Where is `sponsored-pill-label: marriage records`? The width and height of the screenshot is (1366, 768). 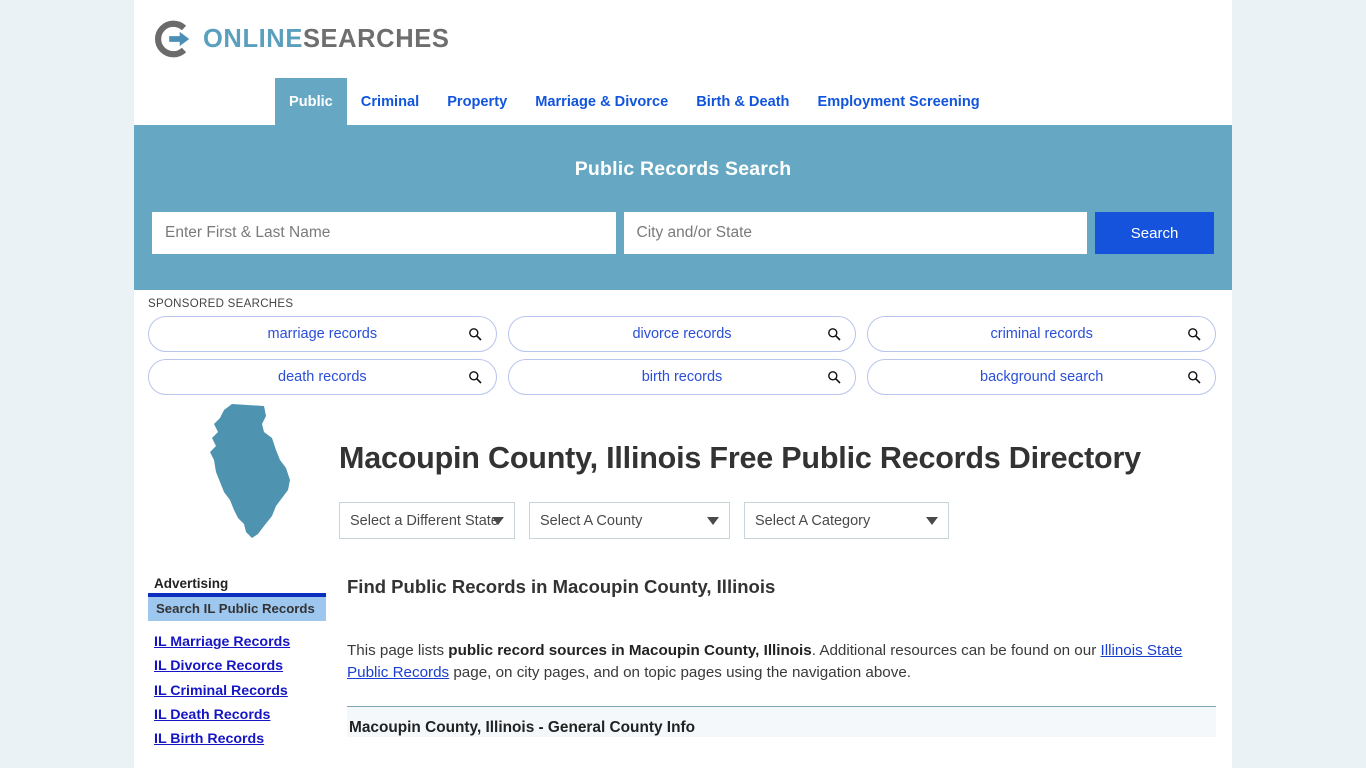
sponsored-pill-label: marriage records is located at coordinates (322, 334).